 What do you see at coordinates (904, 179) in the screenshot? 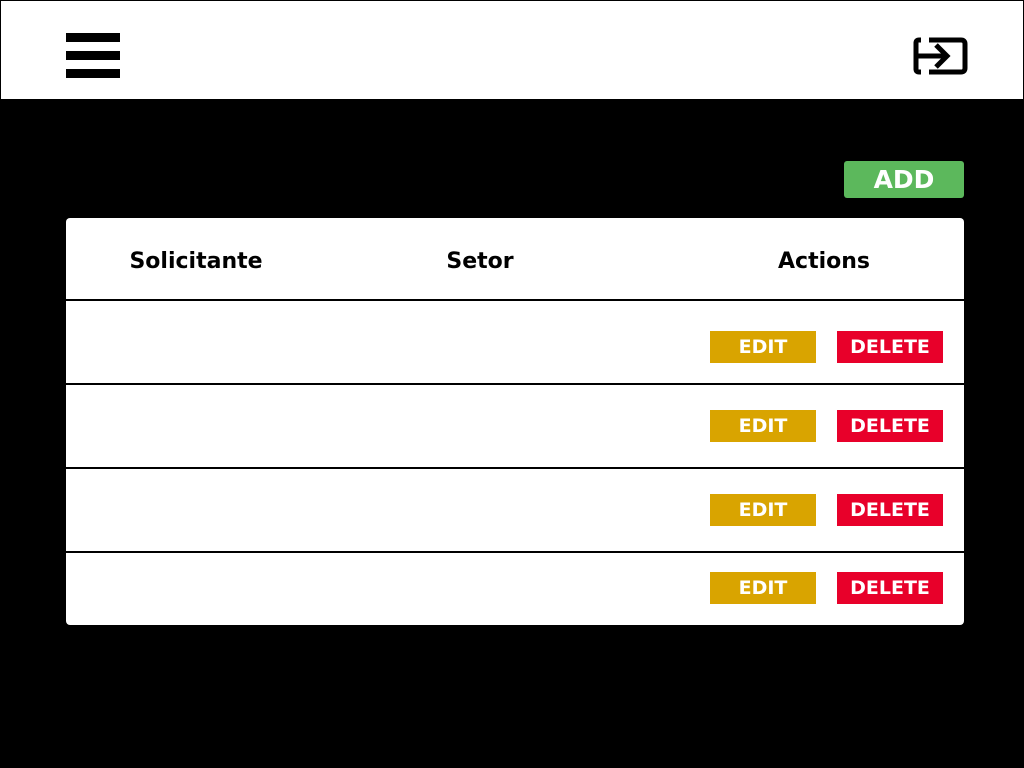
I see `add-button: ADD` at bounding box center [904, 179].